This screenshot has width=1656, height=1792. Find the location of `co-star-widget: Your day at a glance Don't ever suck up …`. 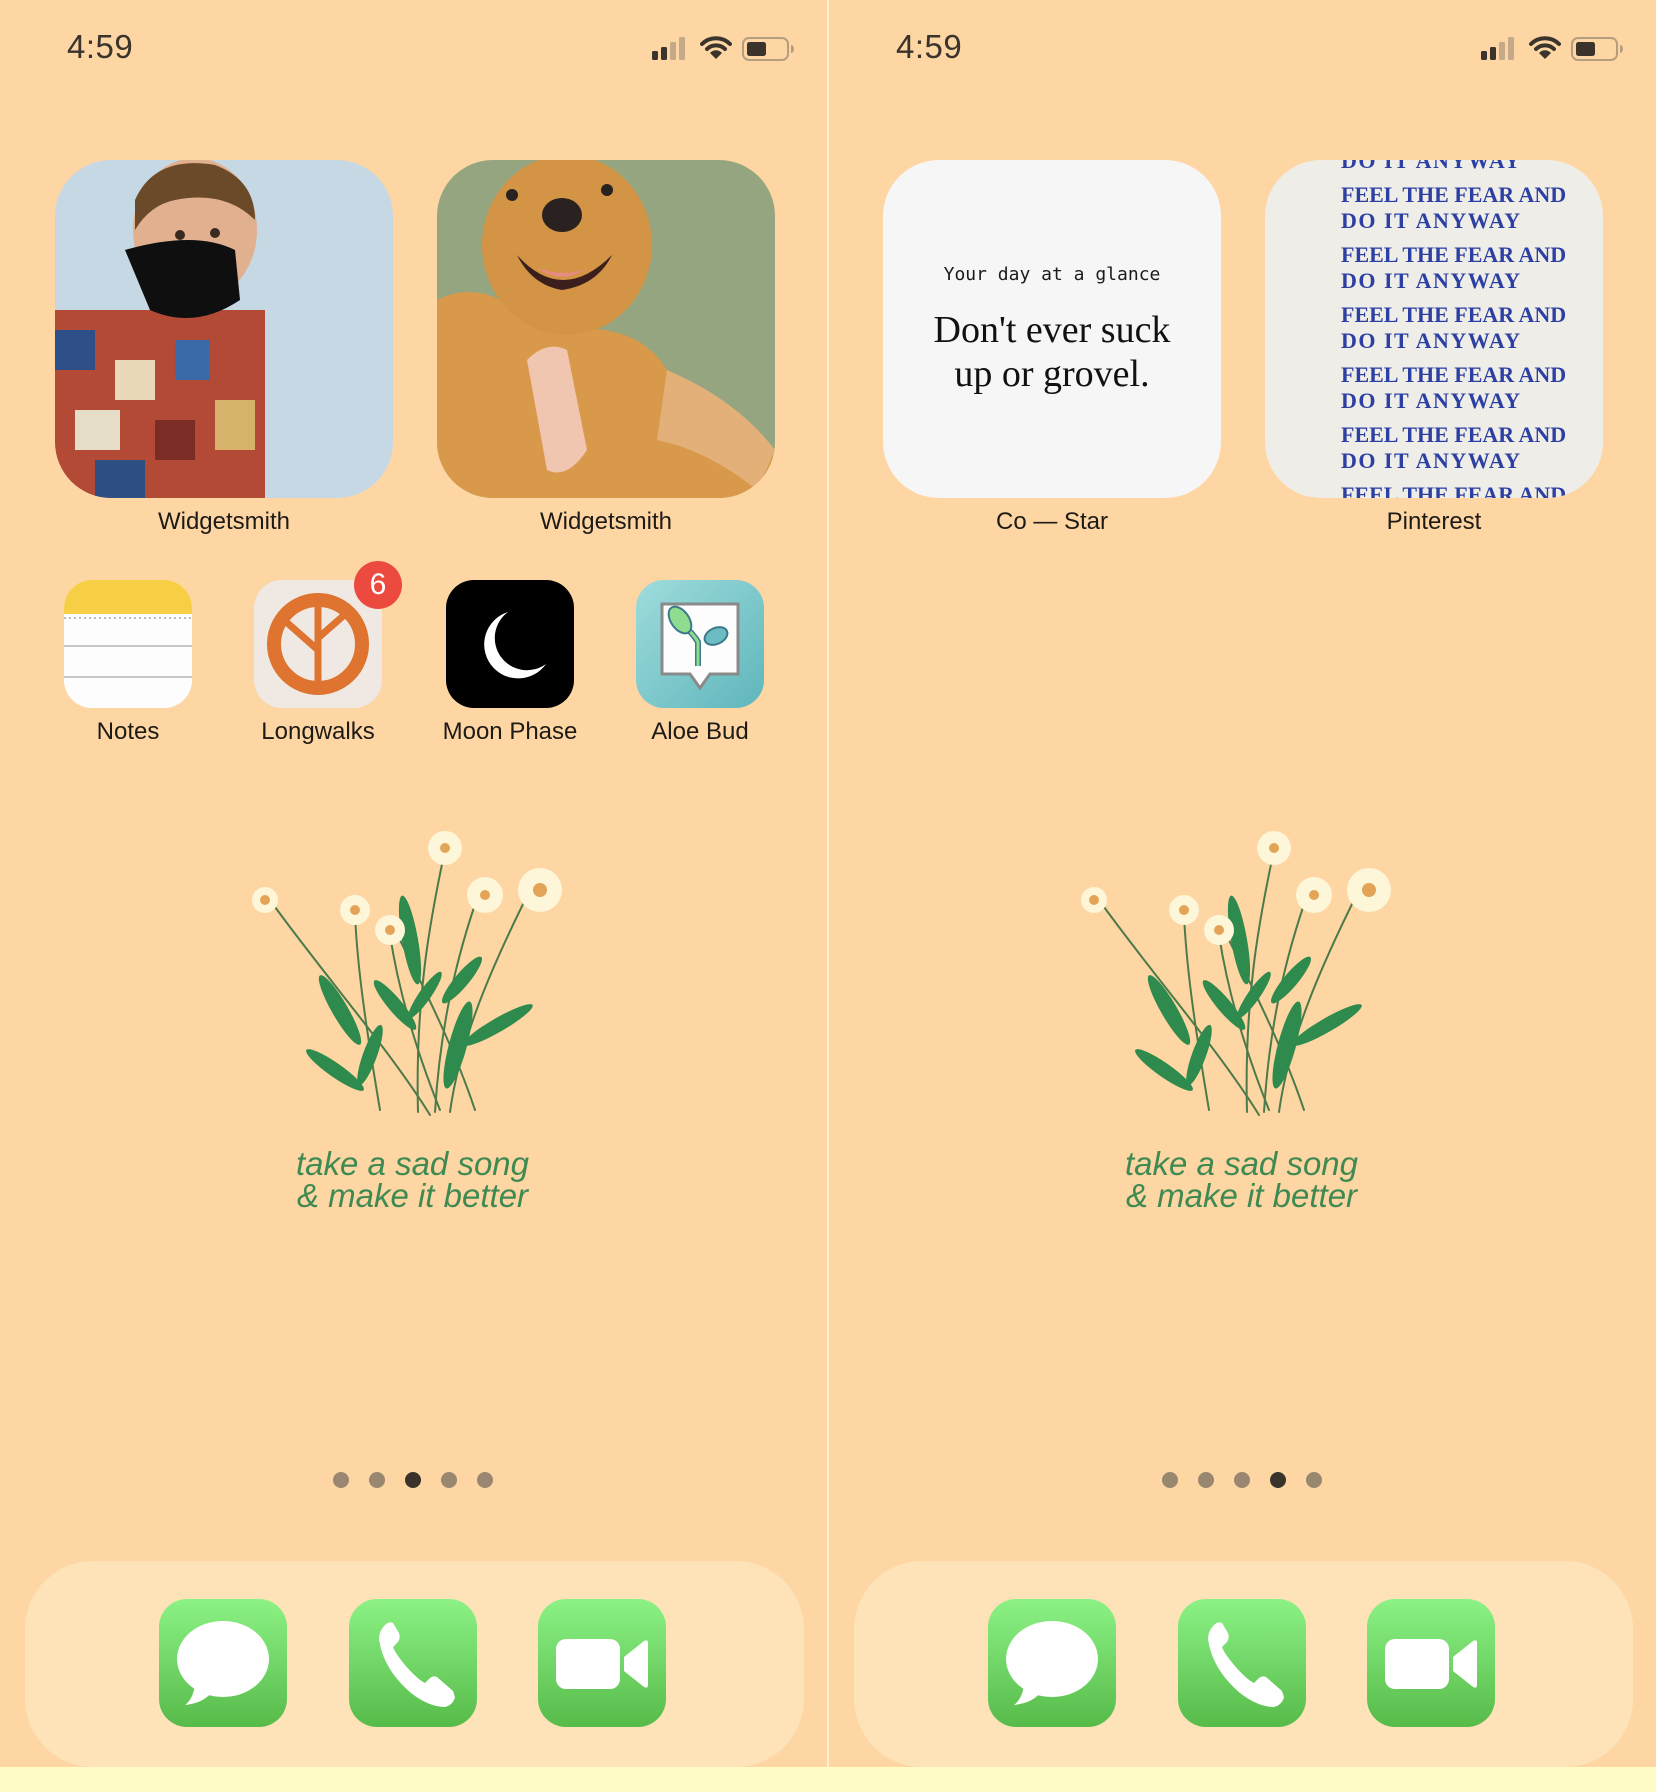

co-star-widget: Your day at a glance Don't ever suck up … is located at coordinates (1052, 329).